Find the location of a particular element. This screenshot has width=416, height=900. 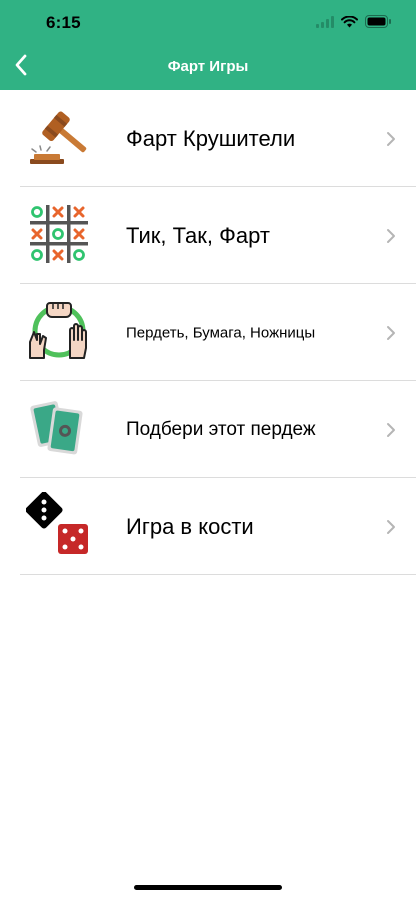

cards-icon is located at coordinates (59, 428).